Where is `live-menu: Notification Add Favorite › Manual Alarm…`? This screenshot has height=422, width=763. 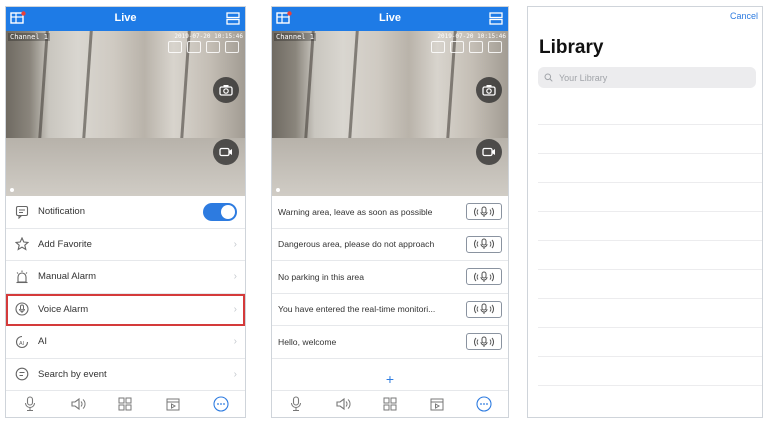
live-menu: Notification Add Favorite › Manual Alarm… is located at coordinates (125, 293).